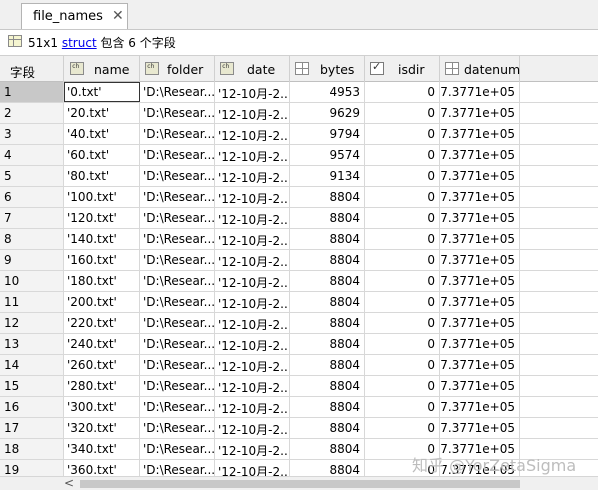 The width and height of the screenshot is (598, 490). What do you see at coordinates (102, 323) in the screenshot?
I see `cell-name: '220.txt'` at bounding box center [102, 323].